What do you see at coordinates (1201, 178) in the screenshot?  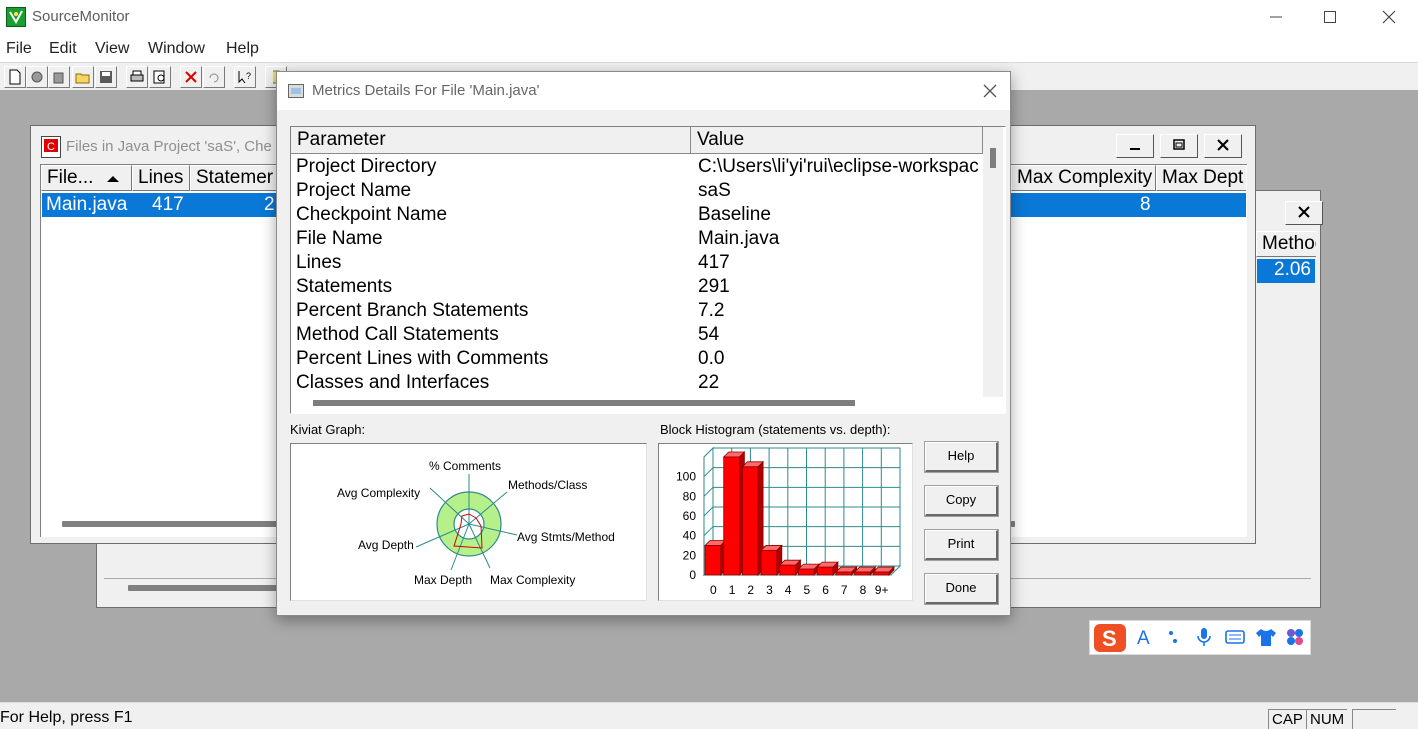 I see `column-header-max-depth: Max Dept` at bounding box center [1201, 178].